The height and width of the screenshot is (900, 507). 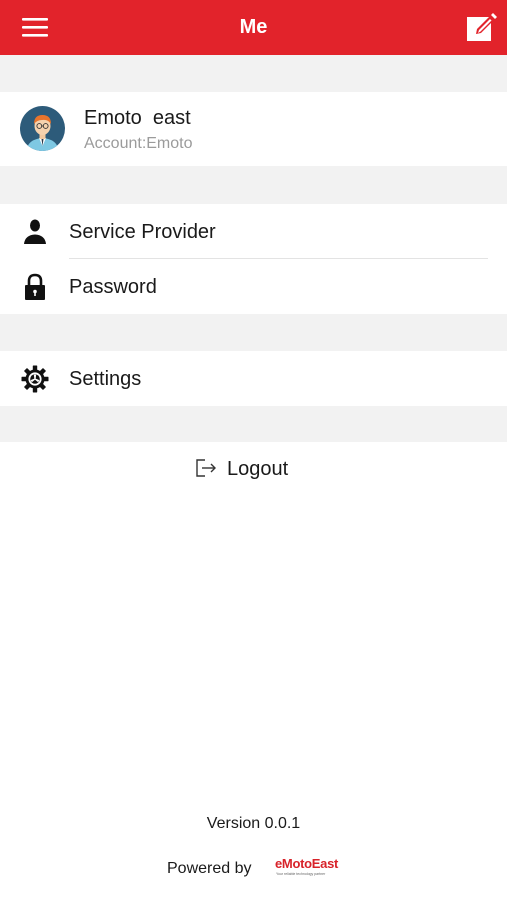 What do you see at coordinates (301, 874) in the screenshot?
I see `brand-tagline: Your reliable technology partner` at bounding box center [301, 874].